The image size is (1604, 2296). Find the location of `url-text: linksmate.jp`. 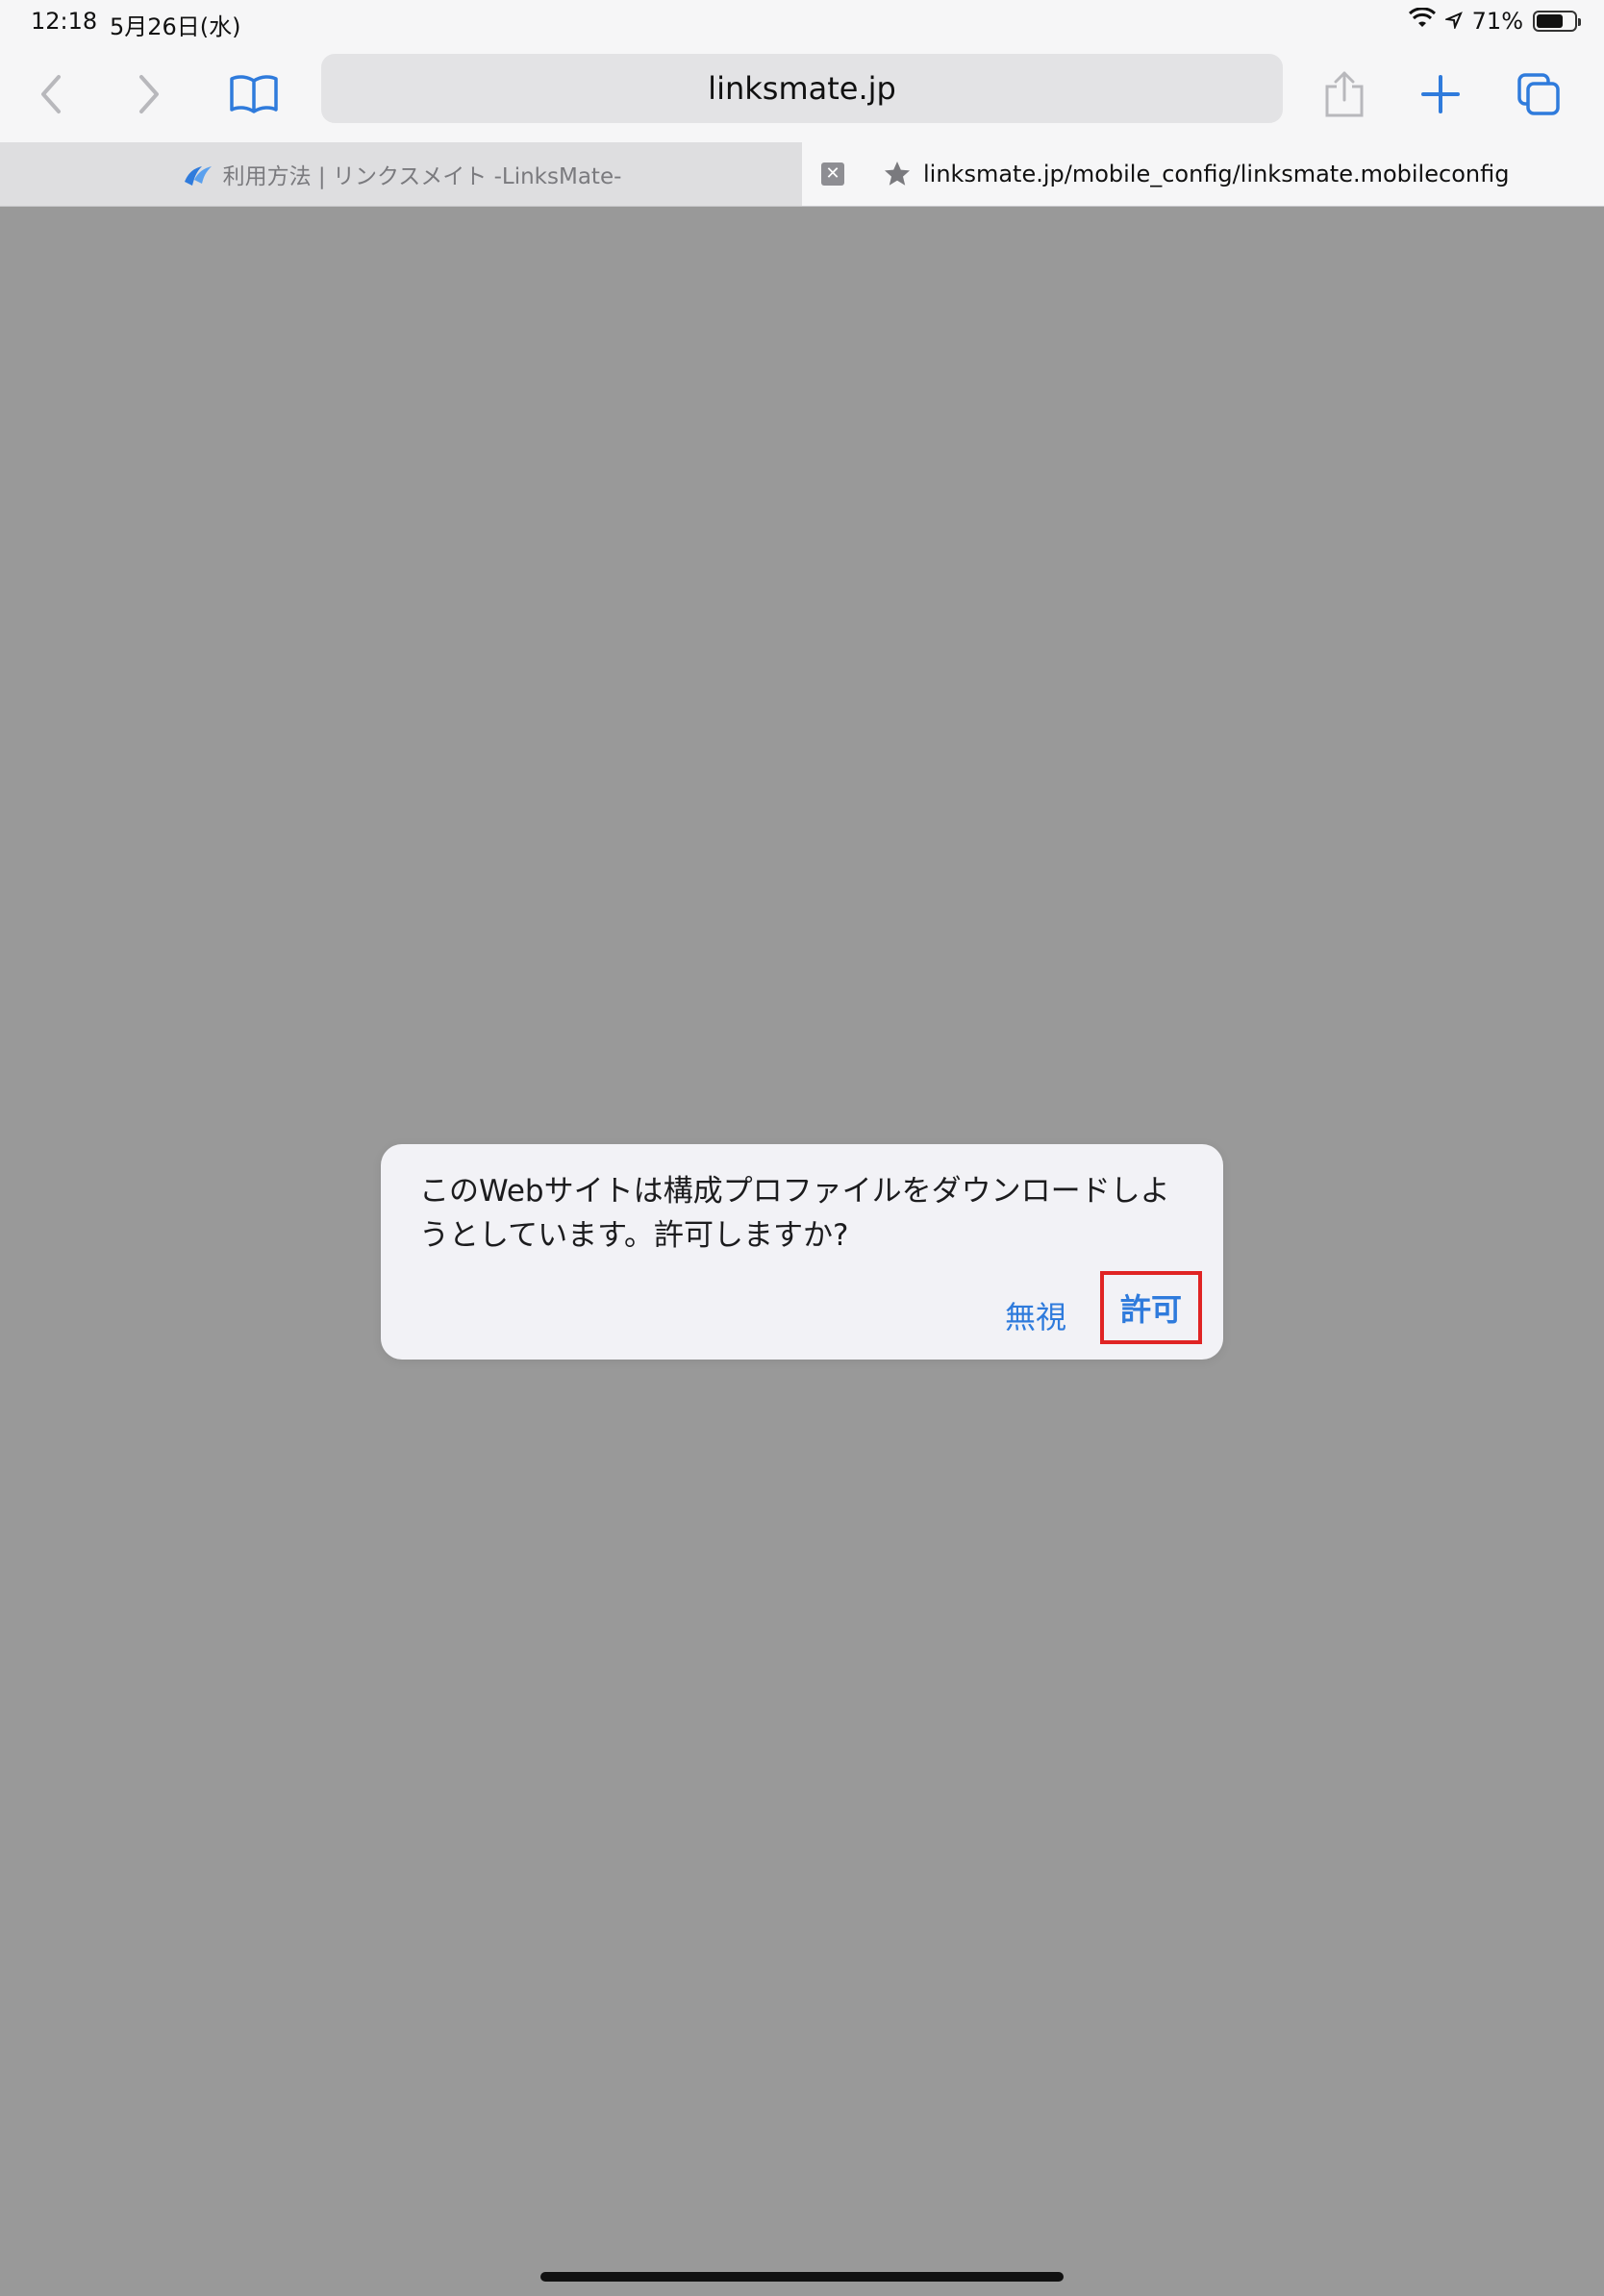

url-text: linksmate.jp is located at coordinates (802, 88).